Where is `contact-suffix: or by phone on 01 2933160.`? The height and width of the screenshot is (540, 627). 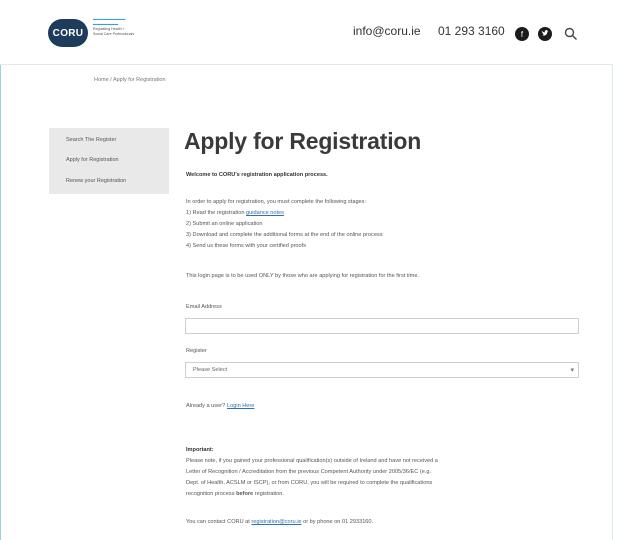
contact-suffix: or by phone on 01 2933160. is located at coordinates (337, 522).